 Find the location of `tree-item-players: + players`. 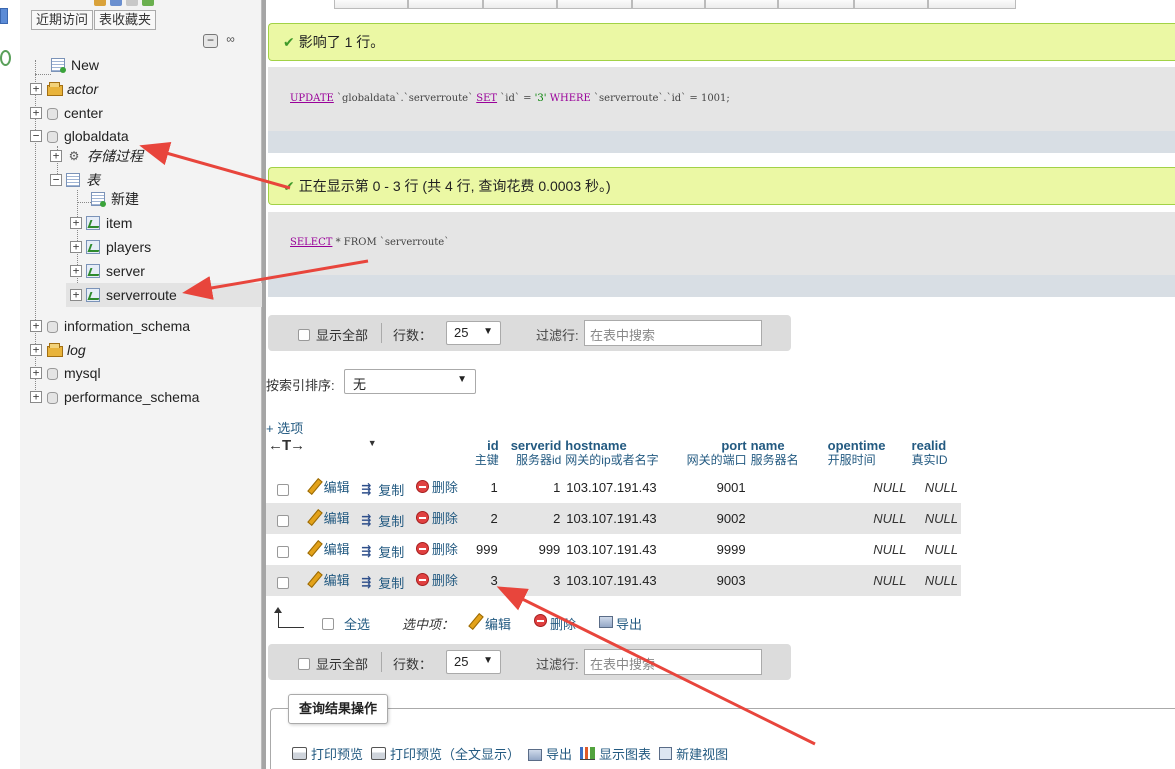

tree-item-players: + players is located at coordinates (110, 247).